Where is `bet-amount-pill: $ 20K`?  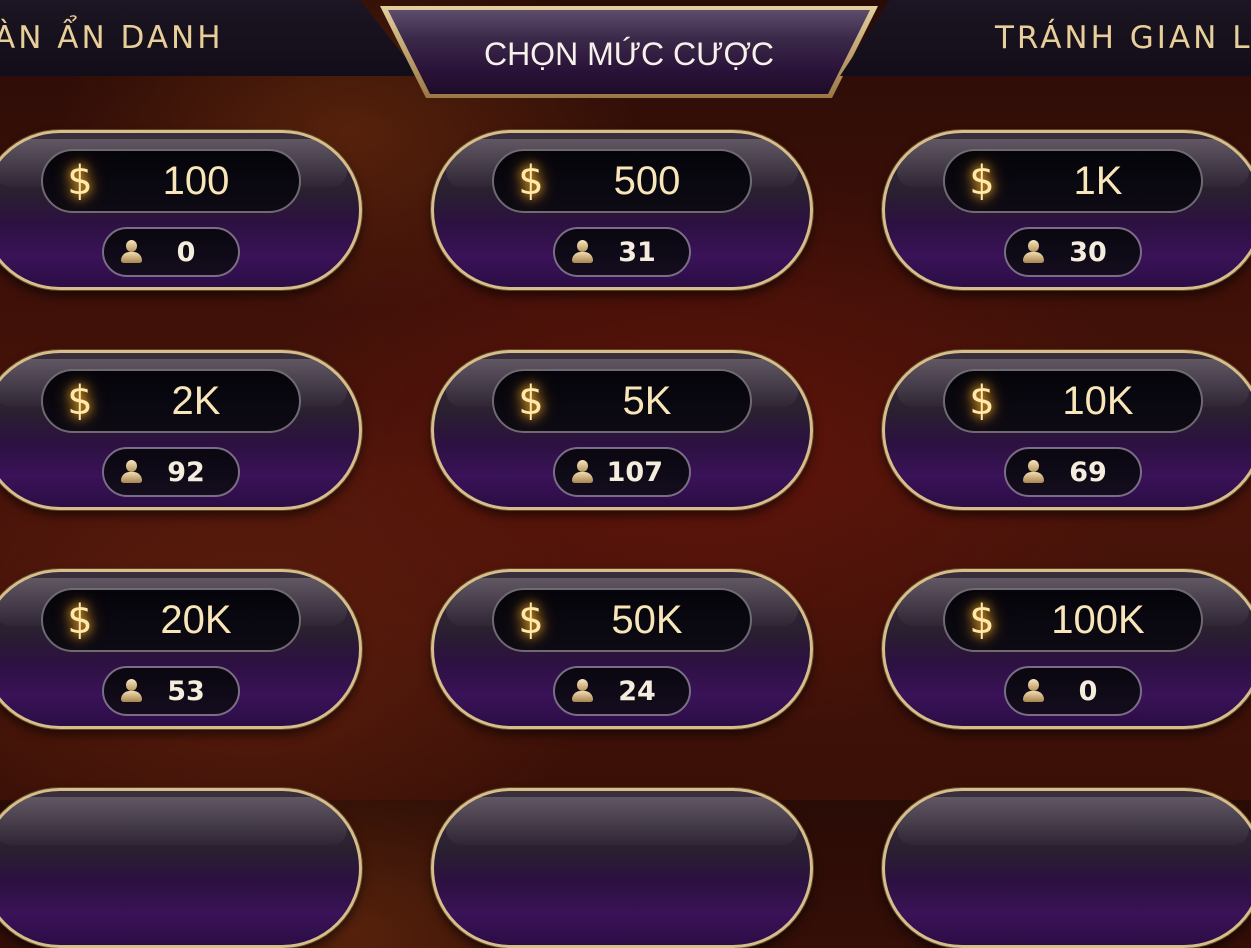
bet-amount-pill: $ 20K is located at coordinates (171, 620).